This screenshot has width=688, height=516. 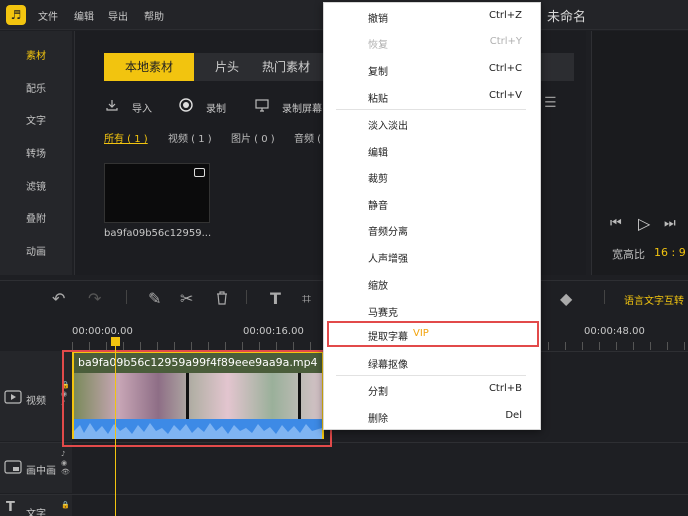 What do you see at coordinates (36, 54) in the screenshot?
I see `nav-item-assets: 素材` at bounding box center [36, 54].